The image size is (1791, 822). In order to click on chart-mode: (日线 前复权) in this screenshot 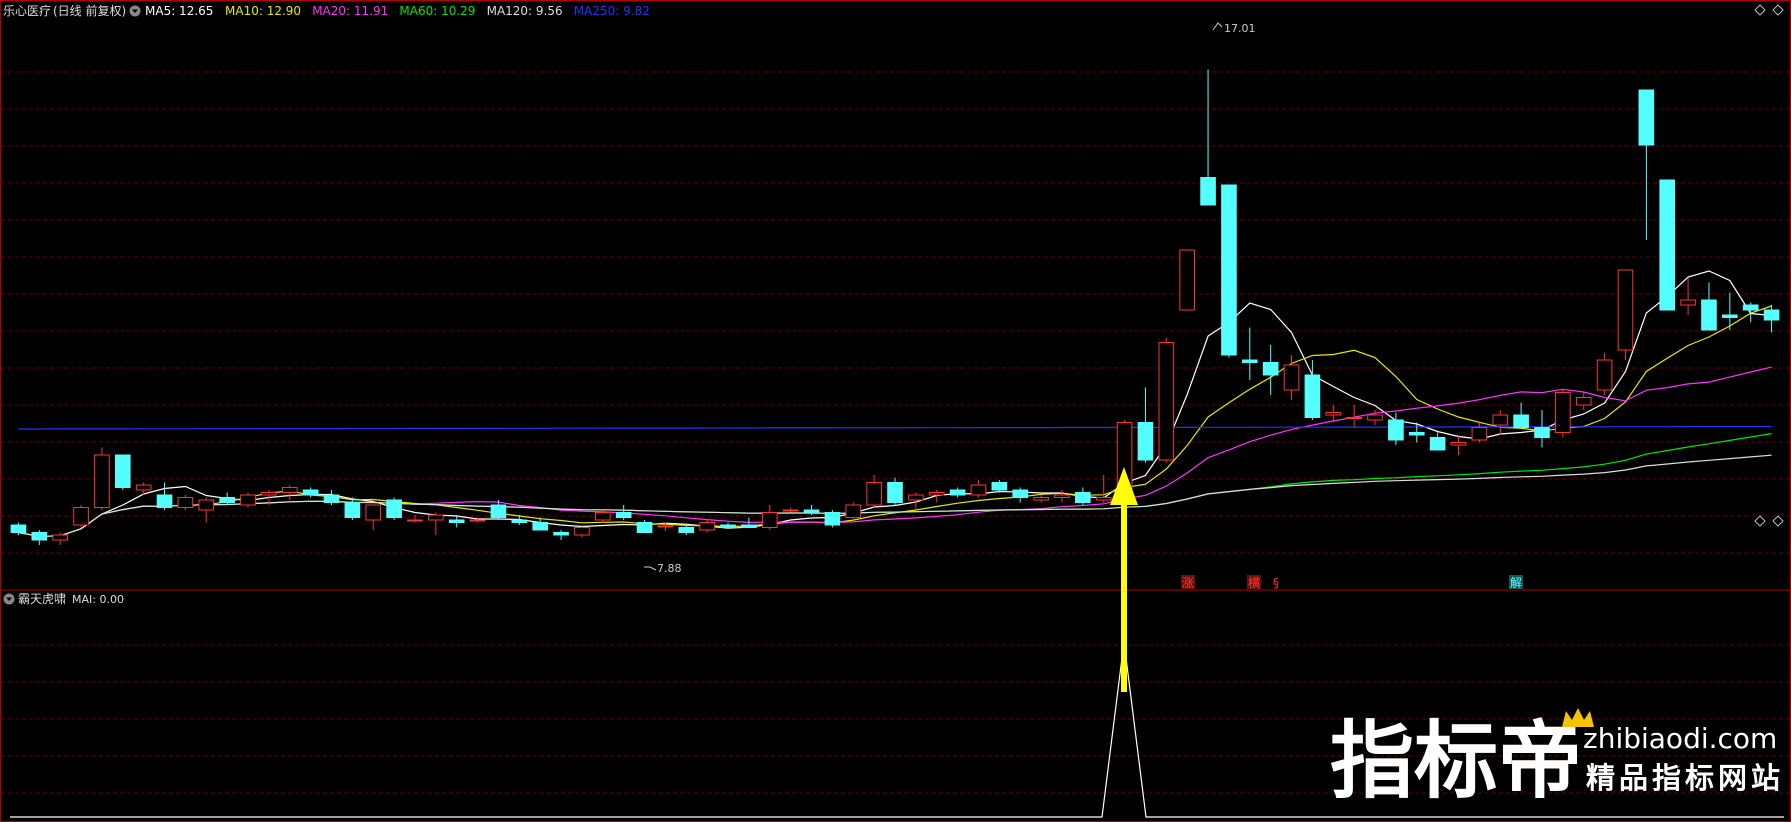, I will do `click(89, 10)`.